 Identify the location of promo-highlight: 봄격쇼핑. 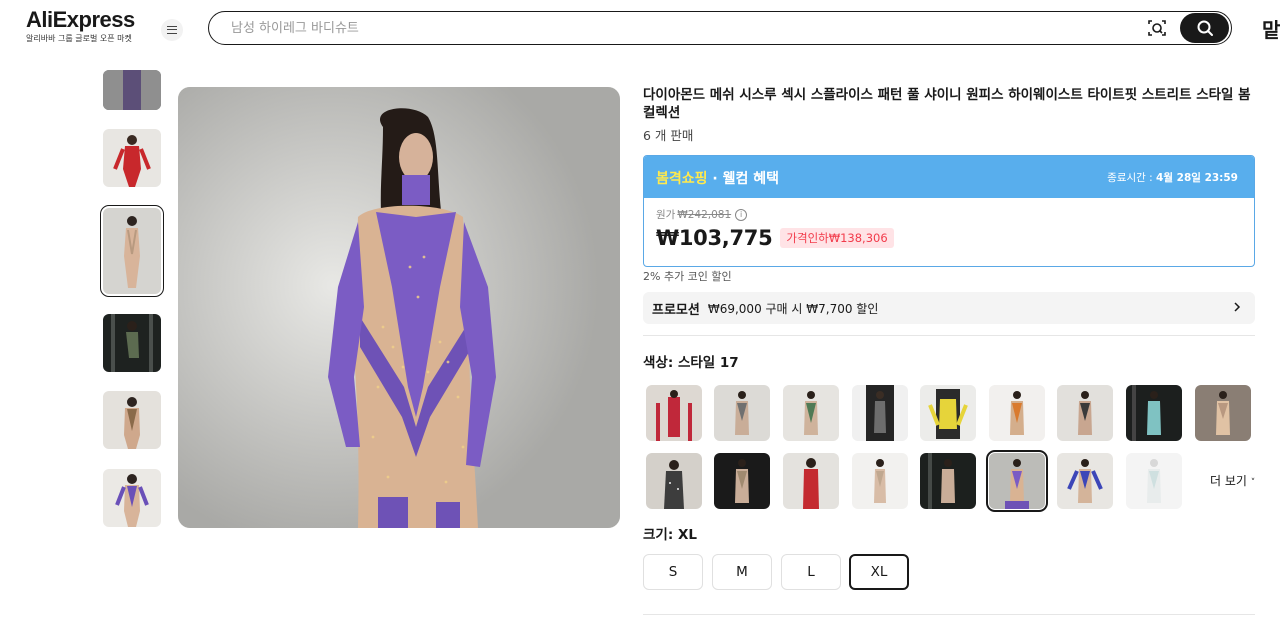
(682, 179).